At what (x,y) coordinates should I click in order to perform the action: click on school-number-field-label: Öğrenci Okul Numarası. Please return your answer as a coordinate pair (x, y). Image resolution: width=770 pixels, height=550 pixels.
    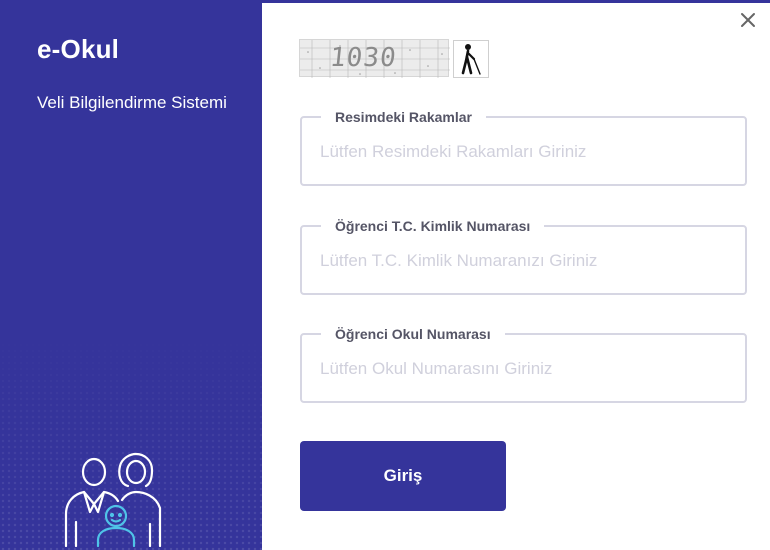
    Looking at the image, I should click on (413, 334).